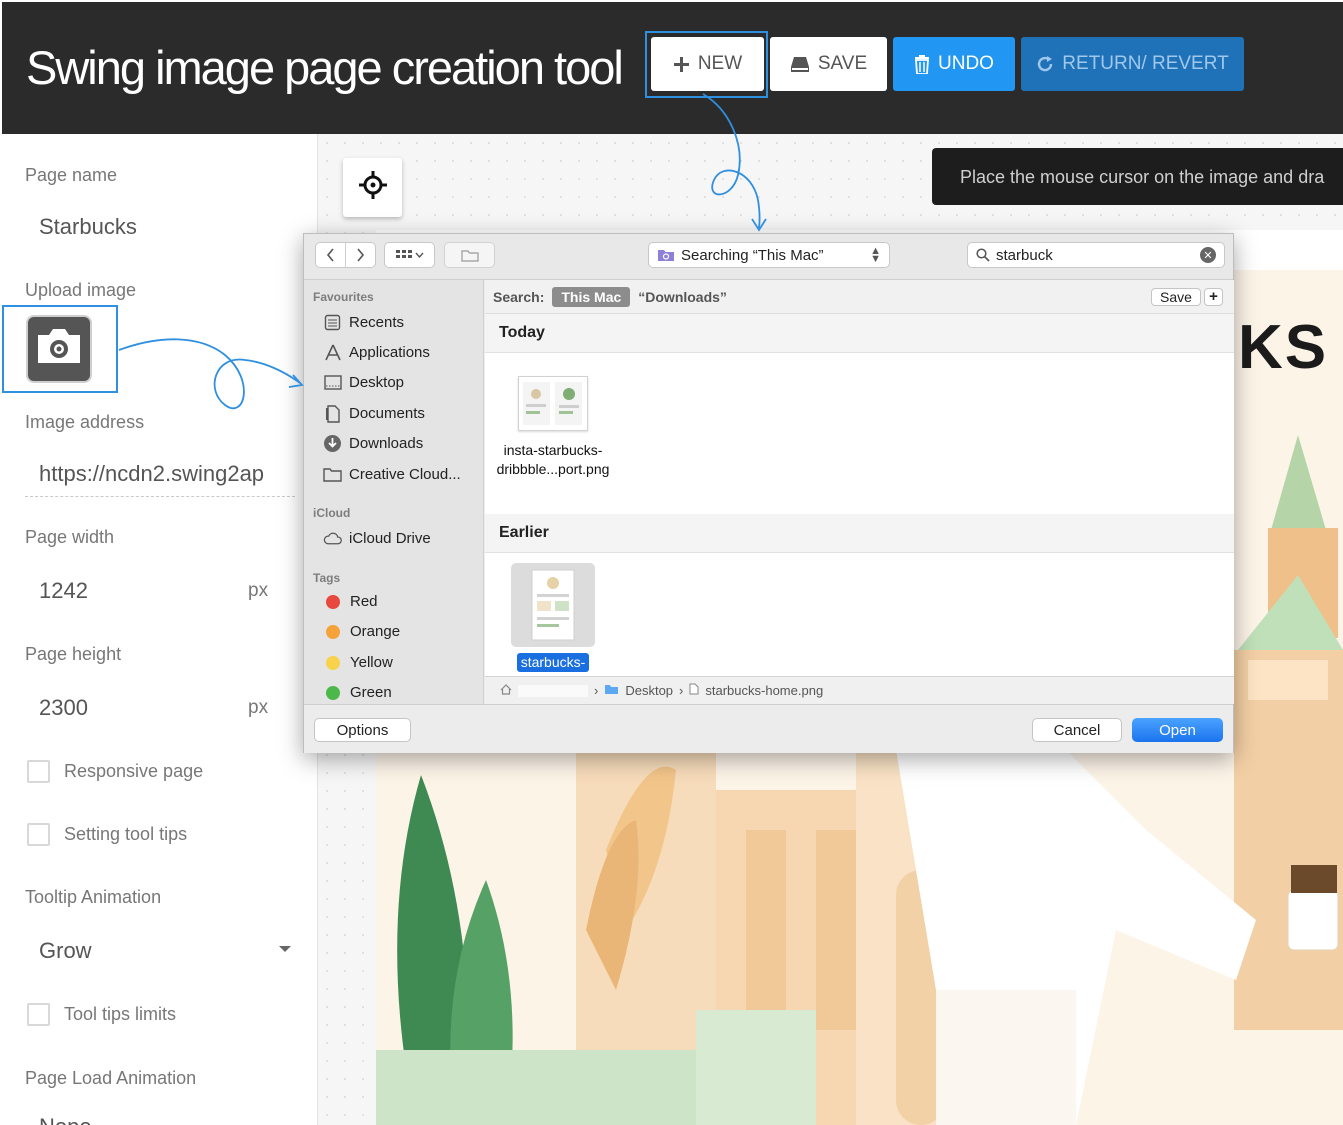 The image size is (1343, 1125). Describe the element at coordinates (553, 617) in the screenshot. I see `file-item-selected: starbucks-` at that location.